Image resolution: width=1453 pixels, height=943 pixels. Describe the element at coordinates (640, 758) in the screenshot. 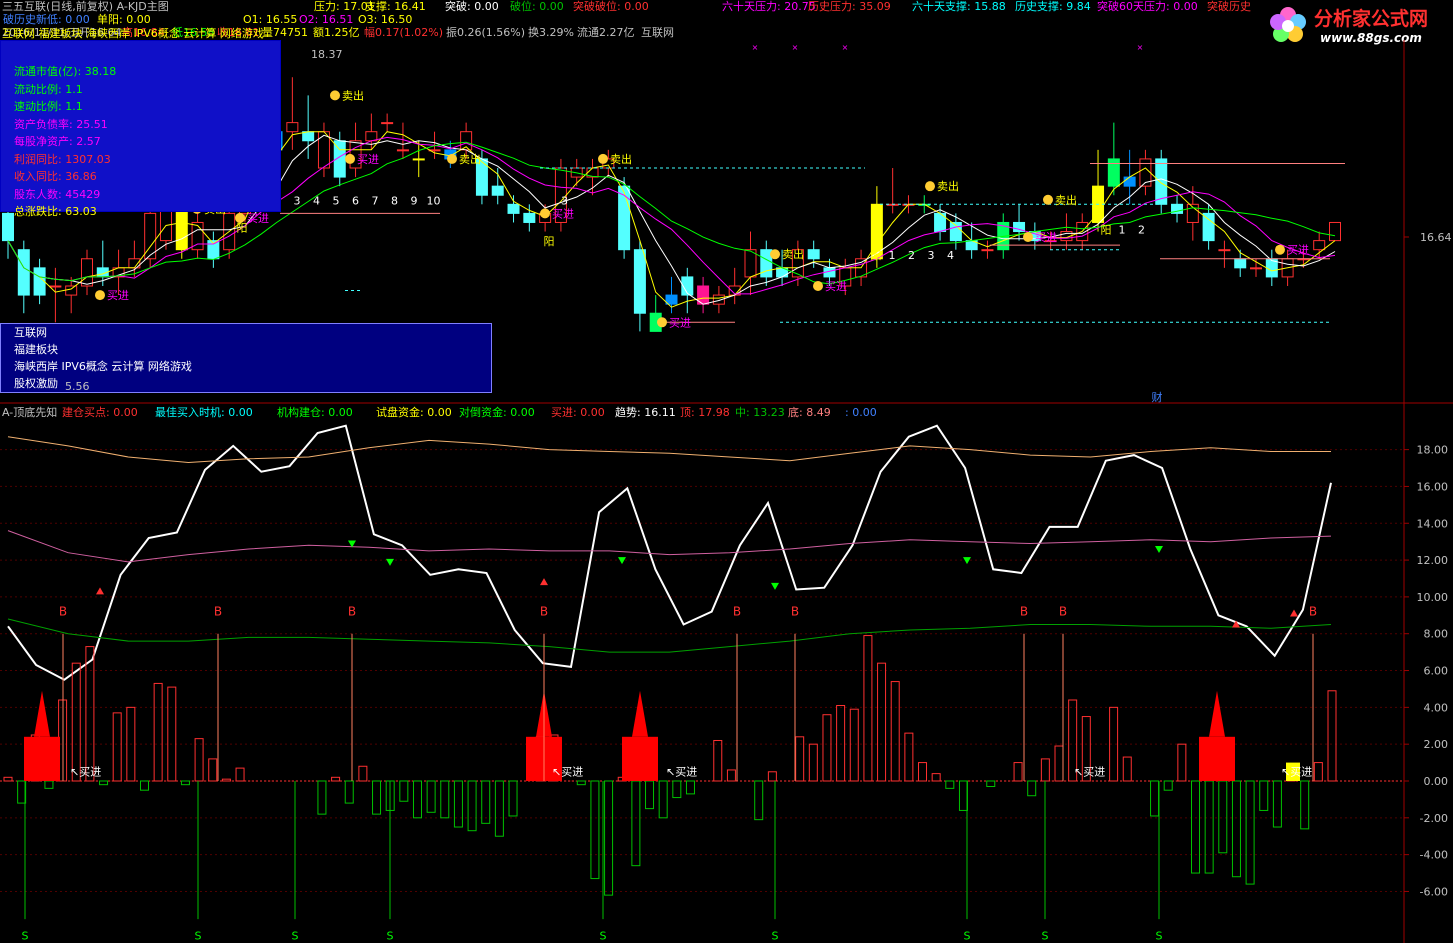

I see `accumulation-block` at that location.